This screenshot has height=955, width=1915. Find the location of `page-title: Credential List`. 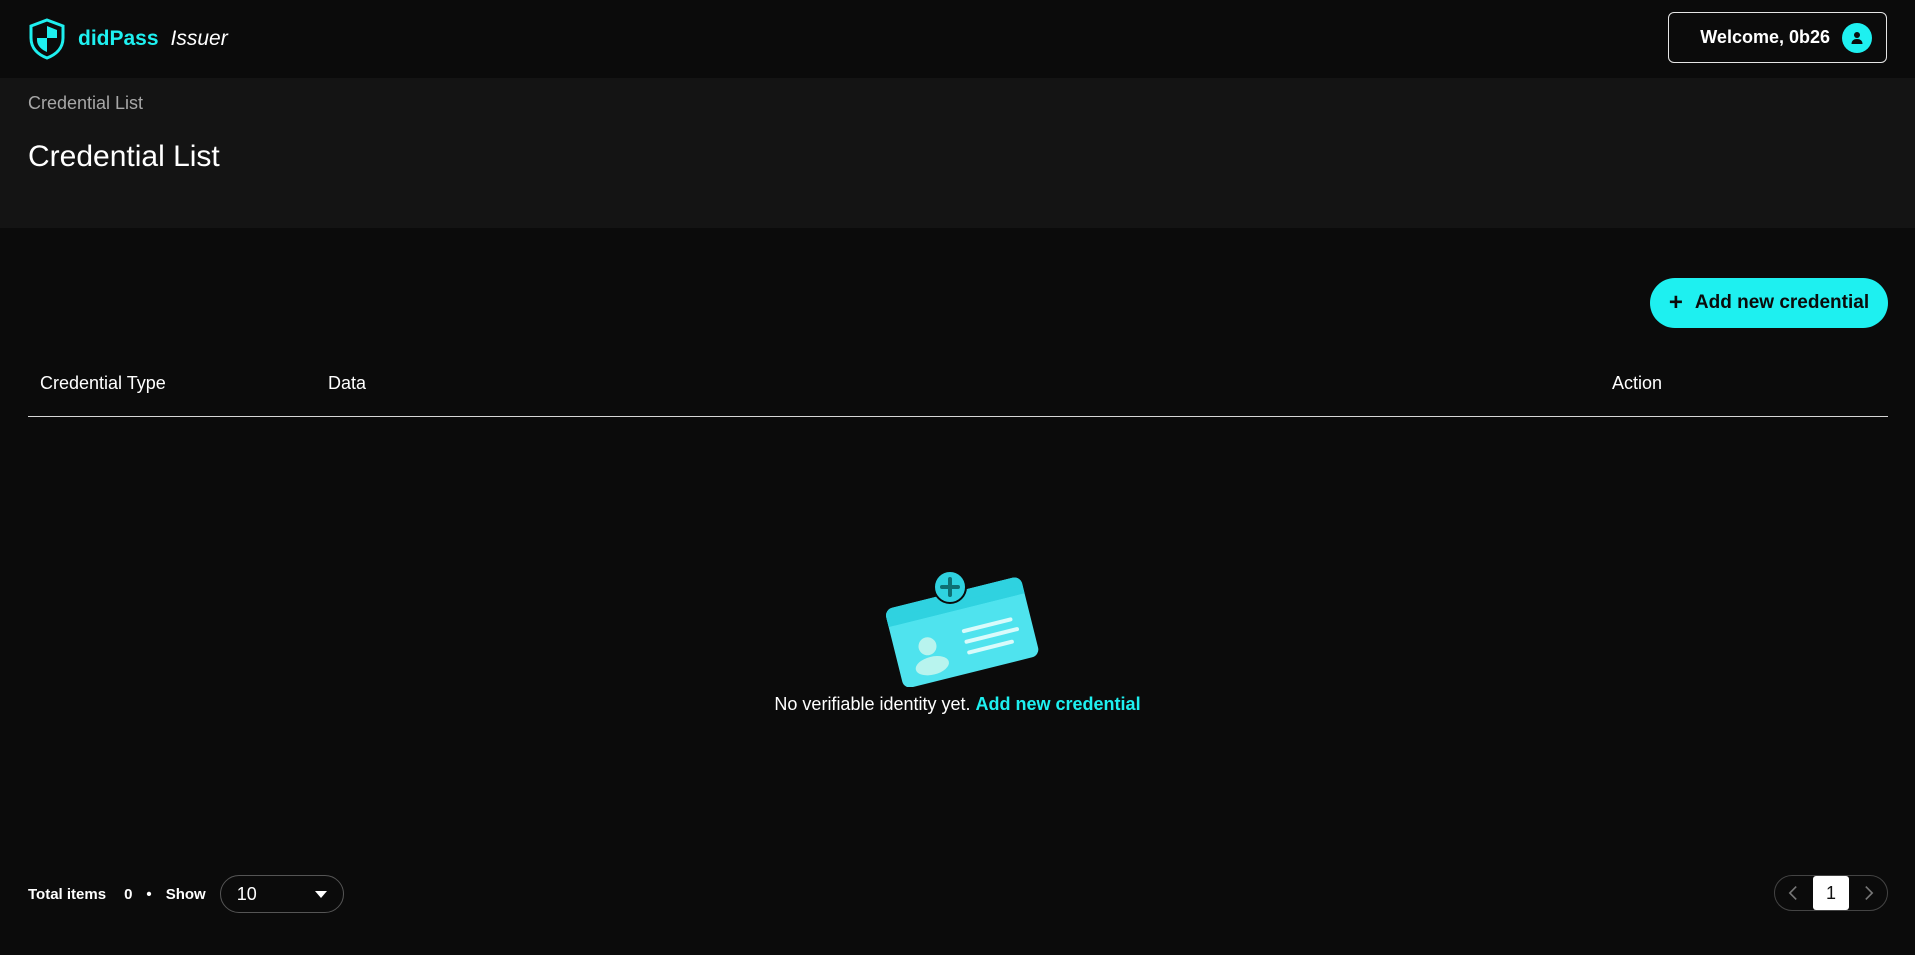

page-title: Credential List is located at coordinates (124, 156).